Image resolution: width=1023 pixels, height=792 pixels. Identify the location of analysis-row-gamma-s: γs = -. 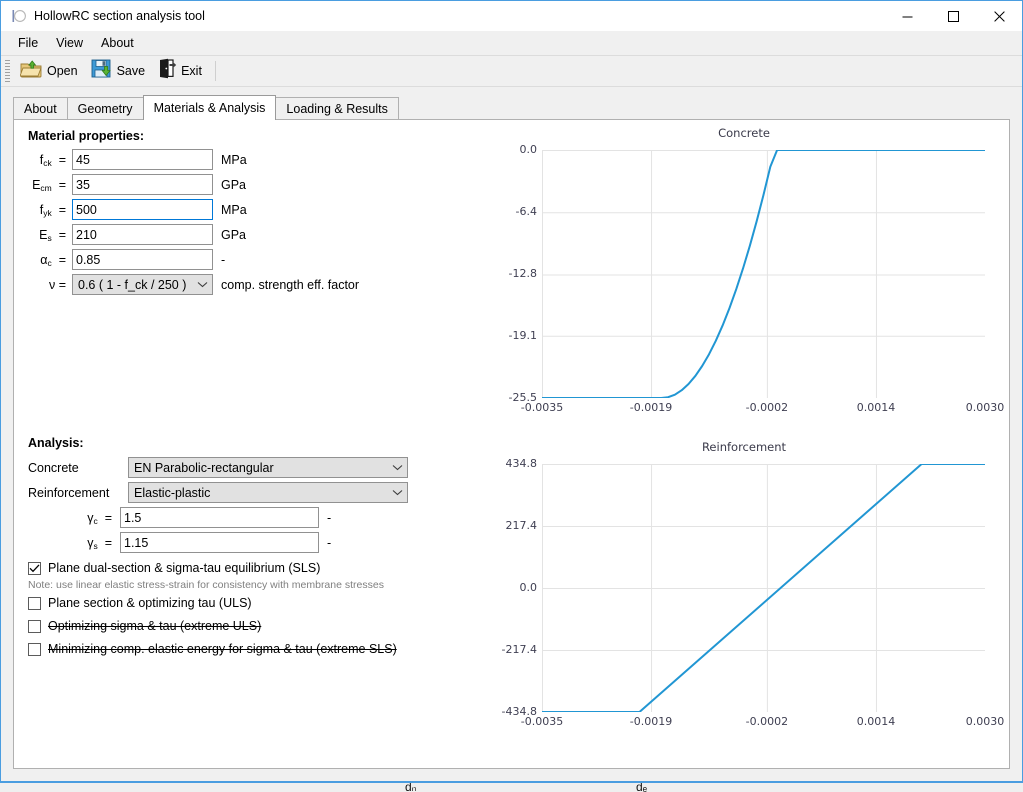
(218, 542).